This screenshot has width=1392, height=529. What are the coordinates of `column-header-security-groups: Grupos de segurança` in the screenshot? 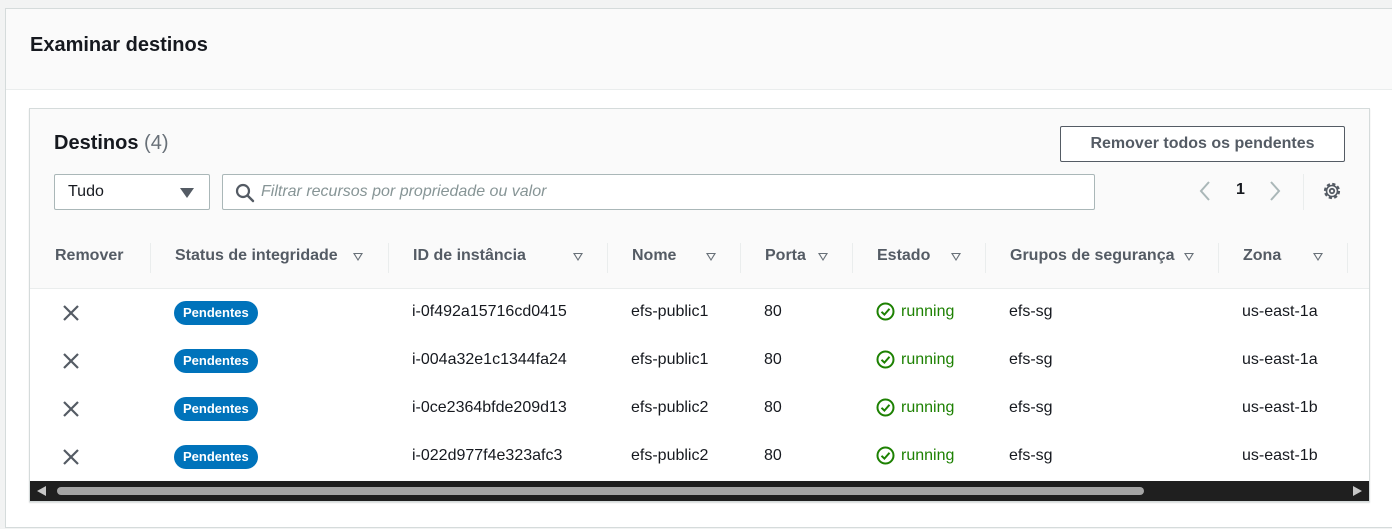 It's located at (1092, 256).